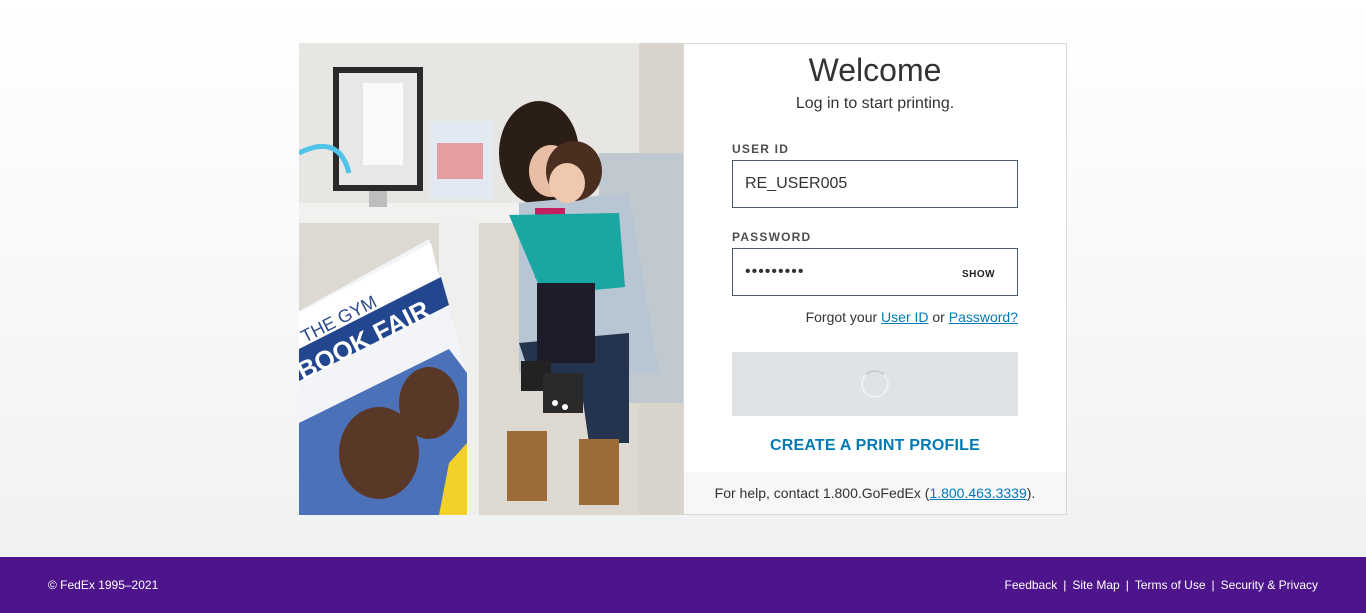 The image size is (1366, 613). What do you see at coordinates (983, 317) in the screenshot?
I see `forgot-password-link: Password?` at bounding box center [983, 317].